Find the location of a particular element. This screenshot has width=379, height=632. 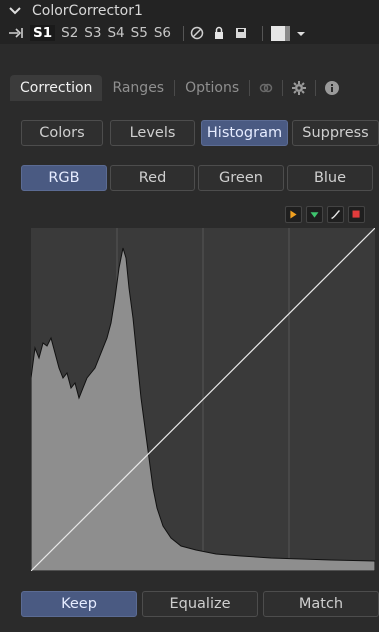

equalize-button: Equalize is located at coordinates (200, 604).